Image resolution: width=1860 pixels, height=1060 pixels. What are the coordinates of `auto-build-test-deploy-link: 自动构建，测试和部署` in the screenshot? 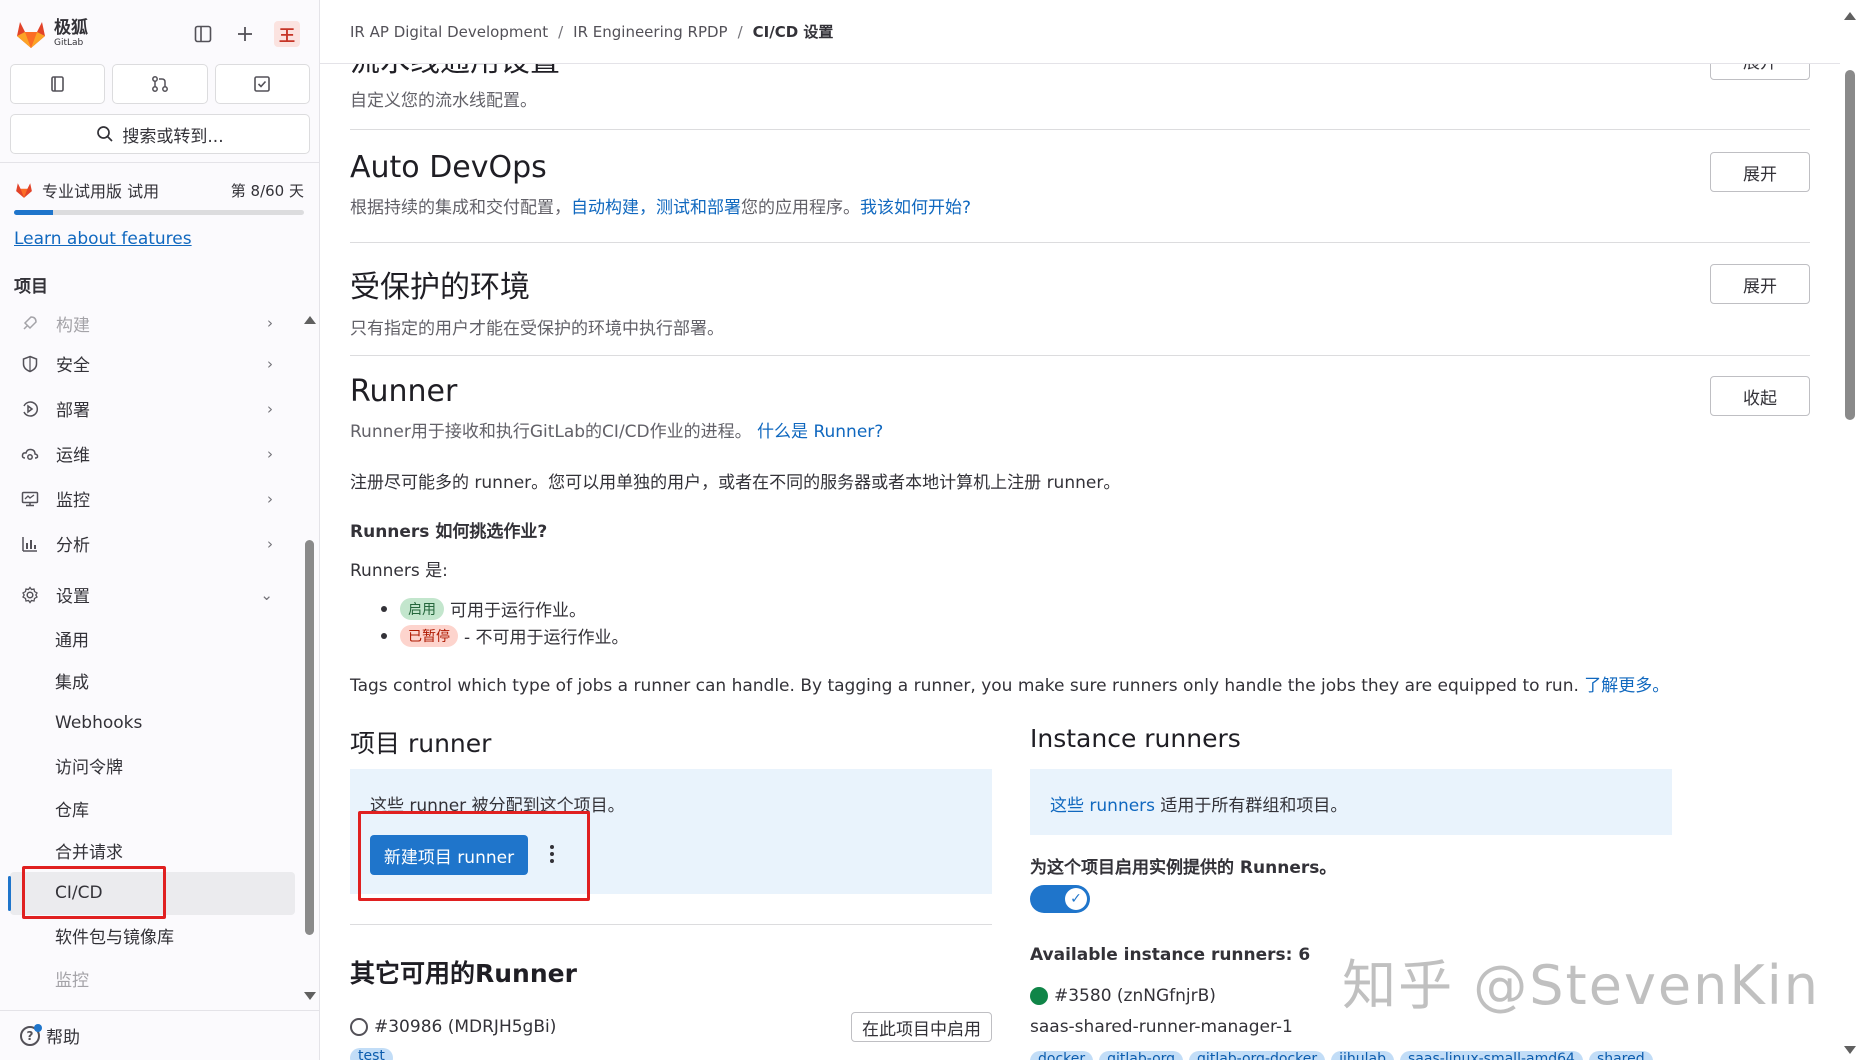 It's located at (656, 208).